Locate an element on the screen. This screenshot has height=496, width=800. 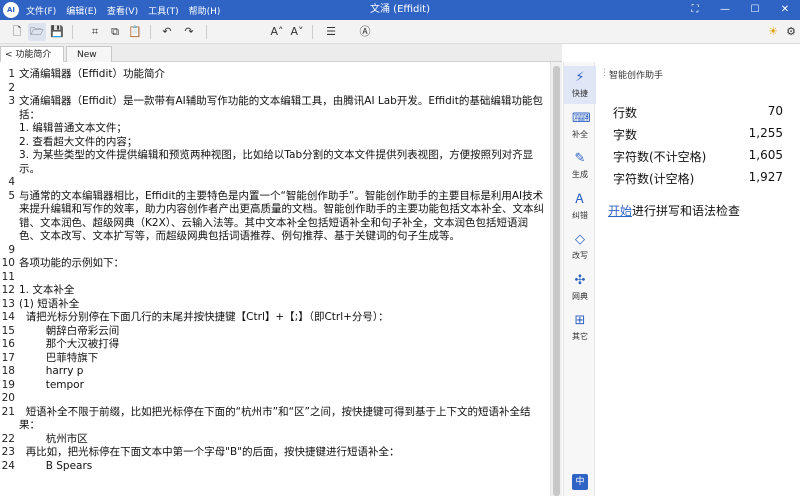
sidebar-item-label: 纠错 is located at coordinates (580, 215).